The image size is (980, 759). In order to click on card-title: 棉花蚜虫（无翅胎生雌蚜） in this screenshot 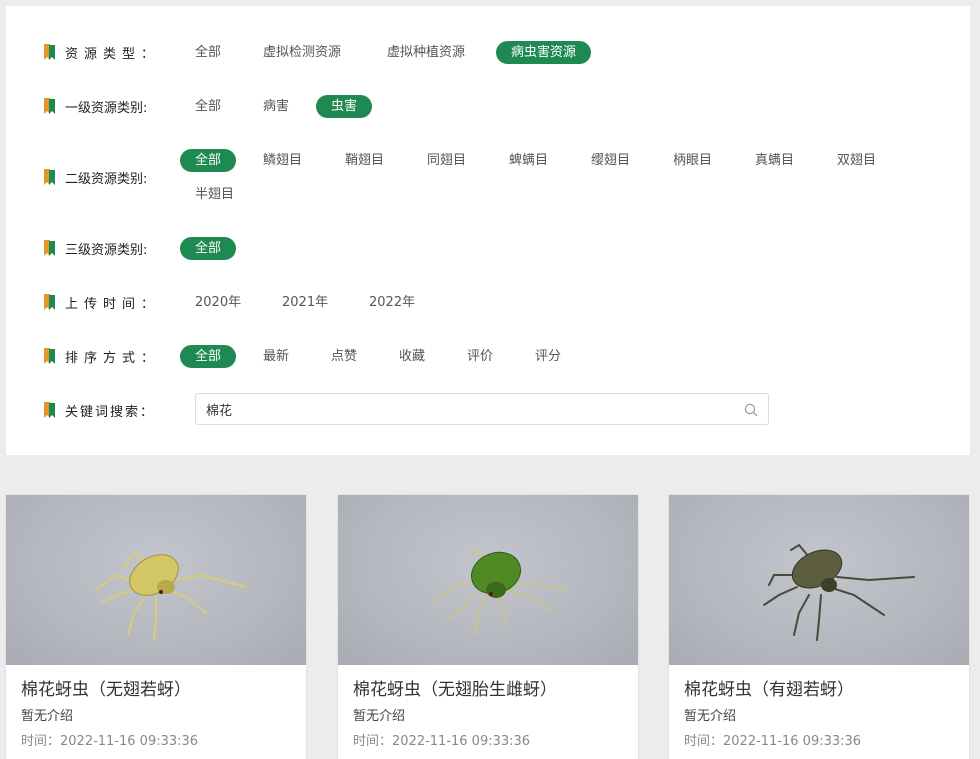, I will do `click(455, 687)`.